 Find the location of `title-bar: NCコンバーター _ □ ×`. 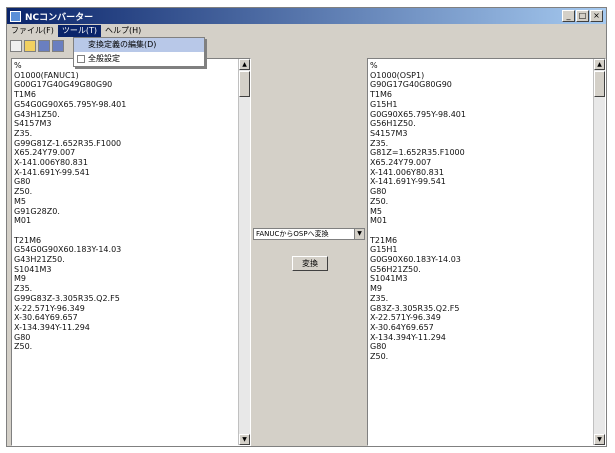

title-bar: NCコンバーター _ □ × is located at coordinates (306, 16).